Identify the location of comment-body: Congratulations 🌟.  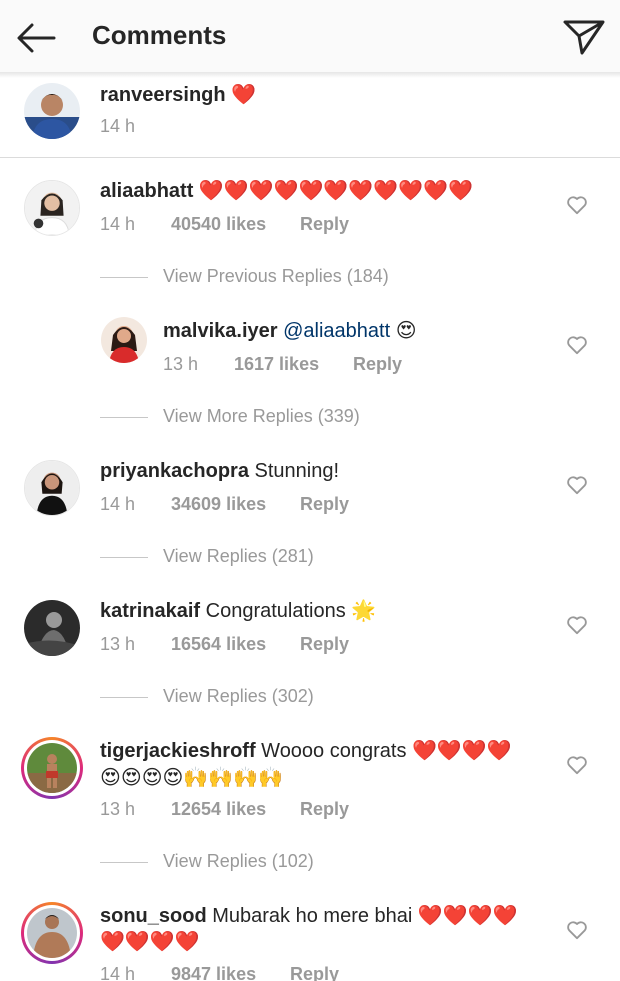
(291, 611).